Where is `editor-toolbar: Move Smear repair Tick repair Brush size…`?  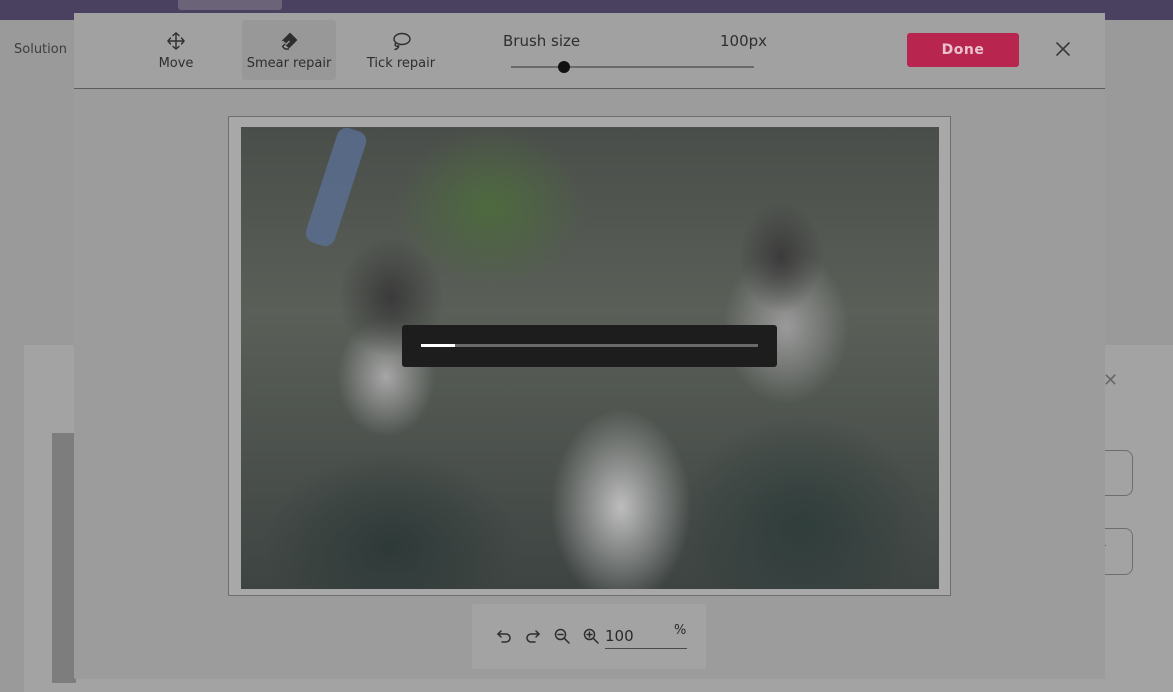
editor-toolbar: Move Smear repair Tick repair Brush size… is located at coordinates (589, 51).